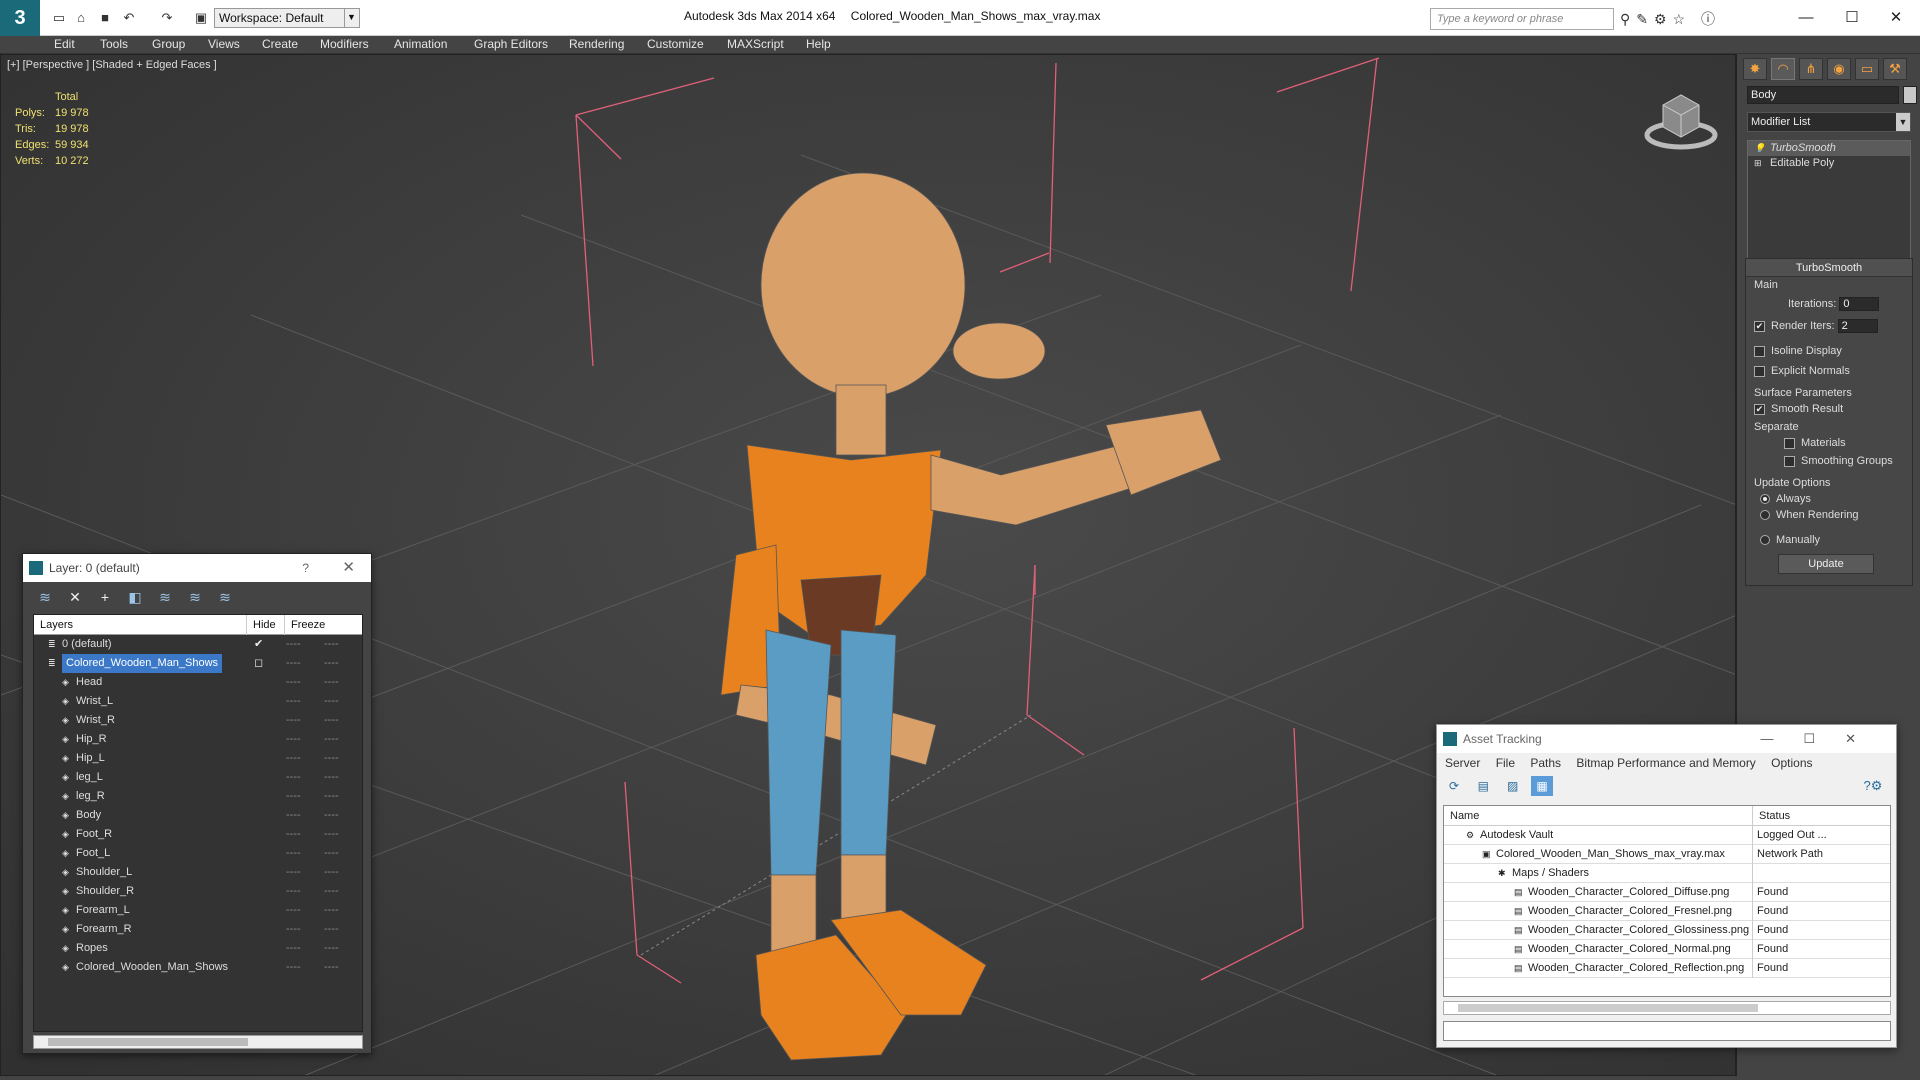 Image resolution: width=1920 pixels, height=1080 pixels. What do you see at coordinates (1454, 786) in the screenshot?
I see `refresh-icon: ⟳` at bounding box center [1454, 786].